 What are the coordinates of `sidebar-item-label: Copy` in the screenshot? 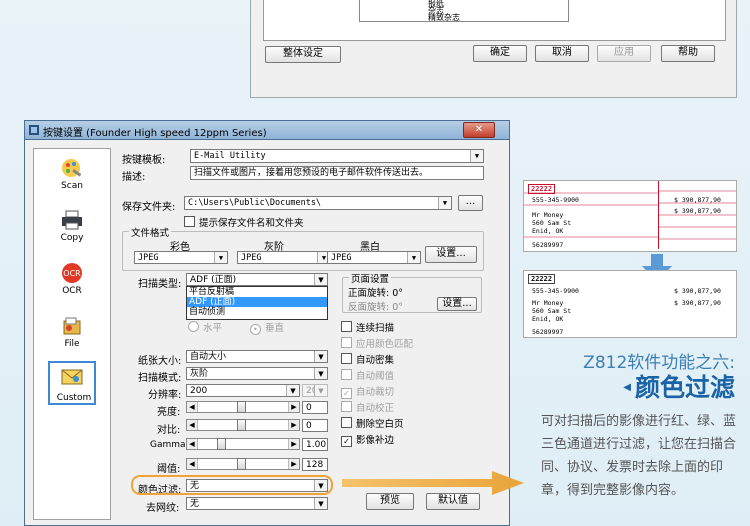 It's located at (72, 238).